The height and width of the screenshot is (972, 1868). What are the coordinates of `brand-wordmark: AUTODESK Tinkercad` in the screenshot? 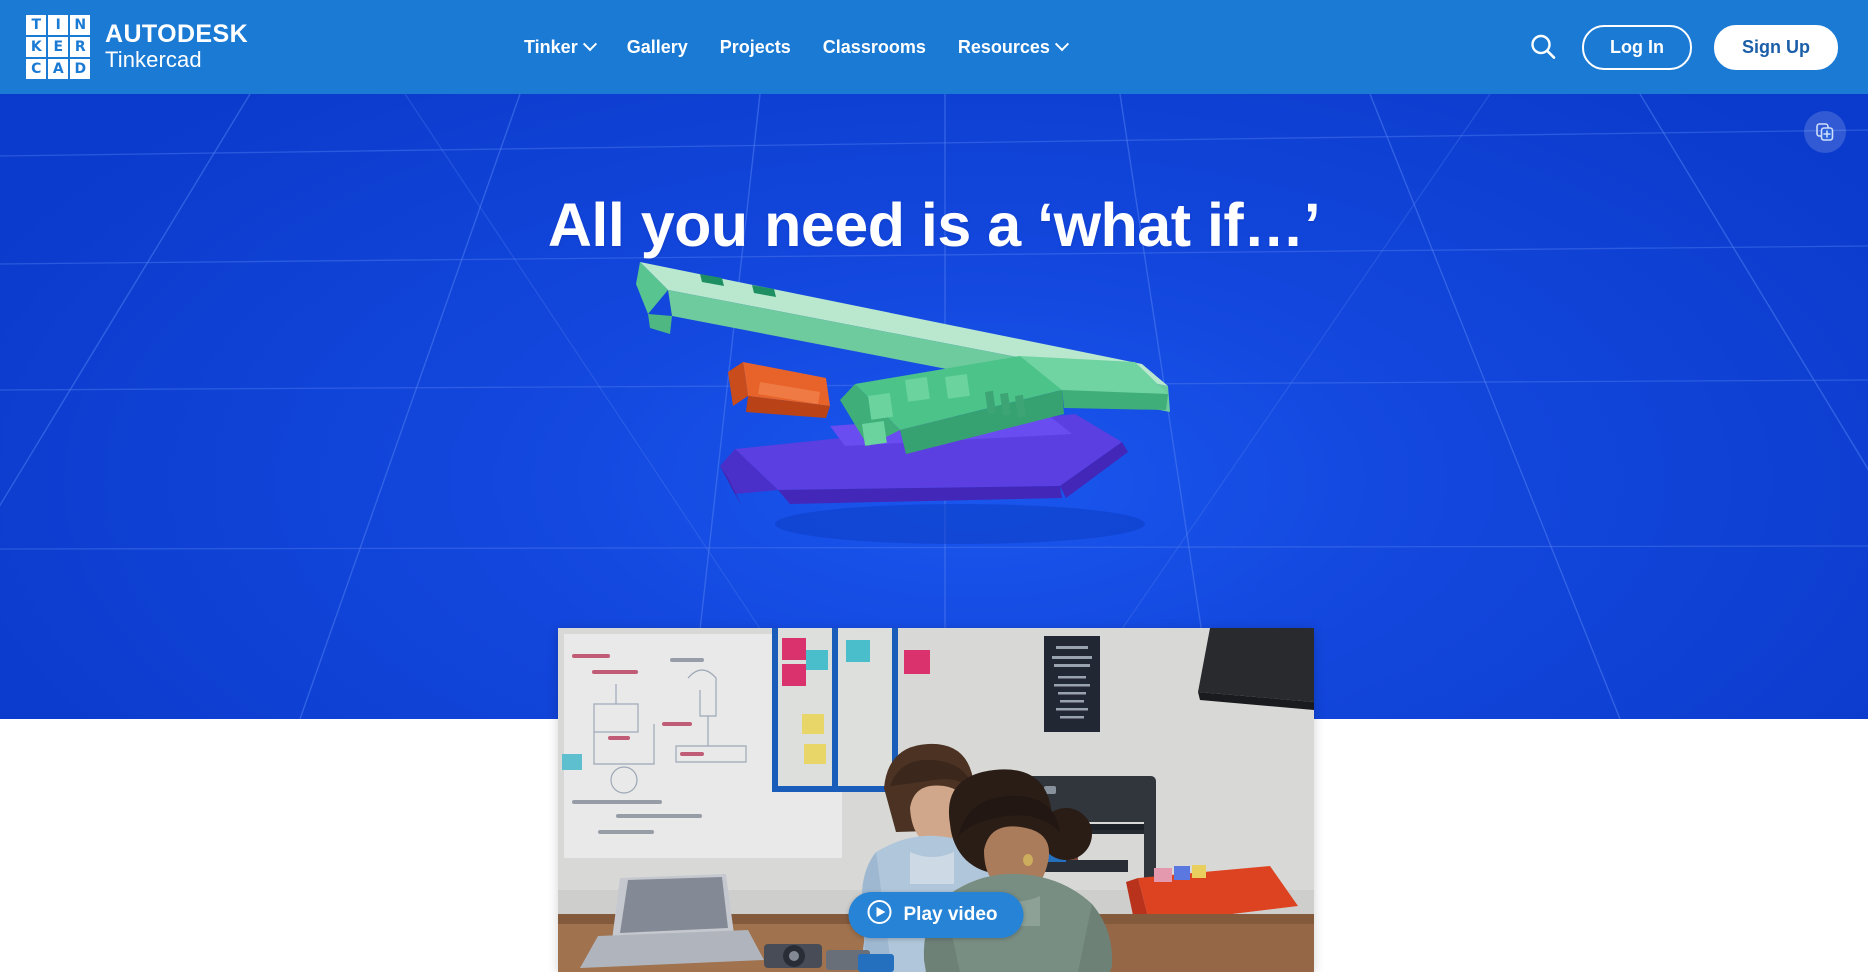 It's located at (176, 47).